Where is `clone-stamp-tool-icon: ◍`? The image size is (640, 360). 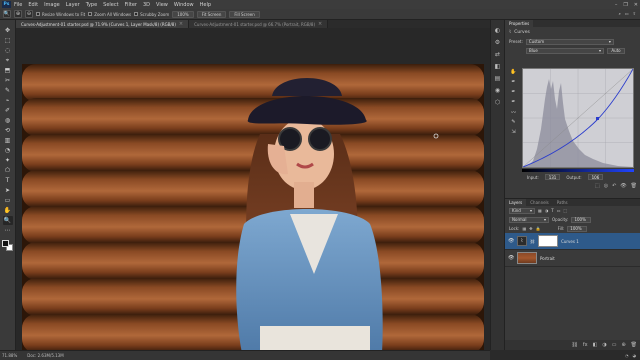 clone-stamp-tool-icon: ◍ is located at coordinates (8, 120).